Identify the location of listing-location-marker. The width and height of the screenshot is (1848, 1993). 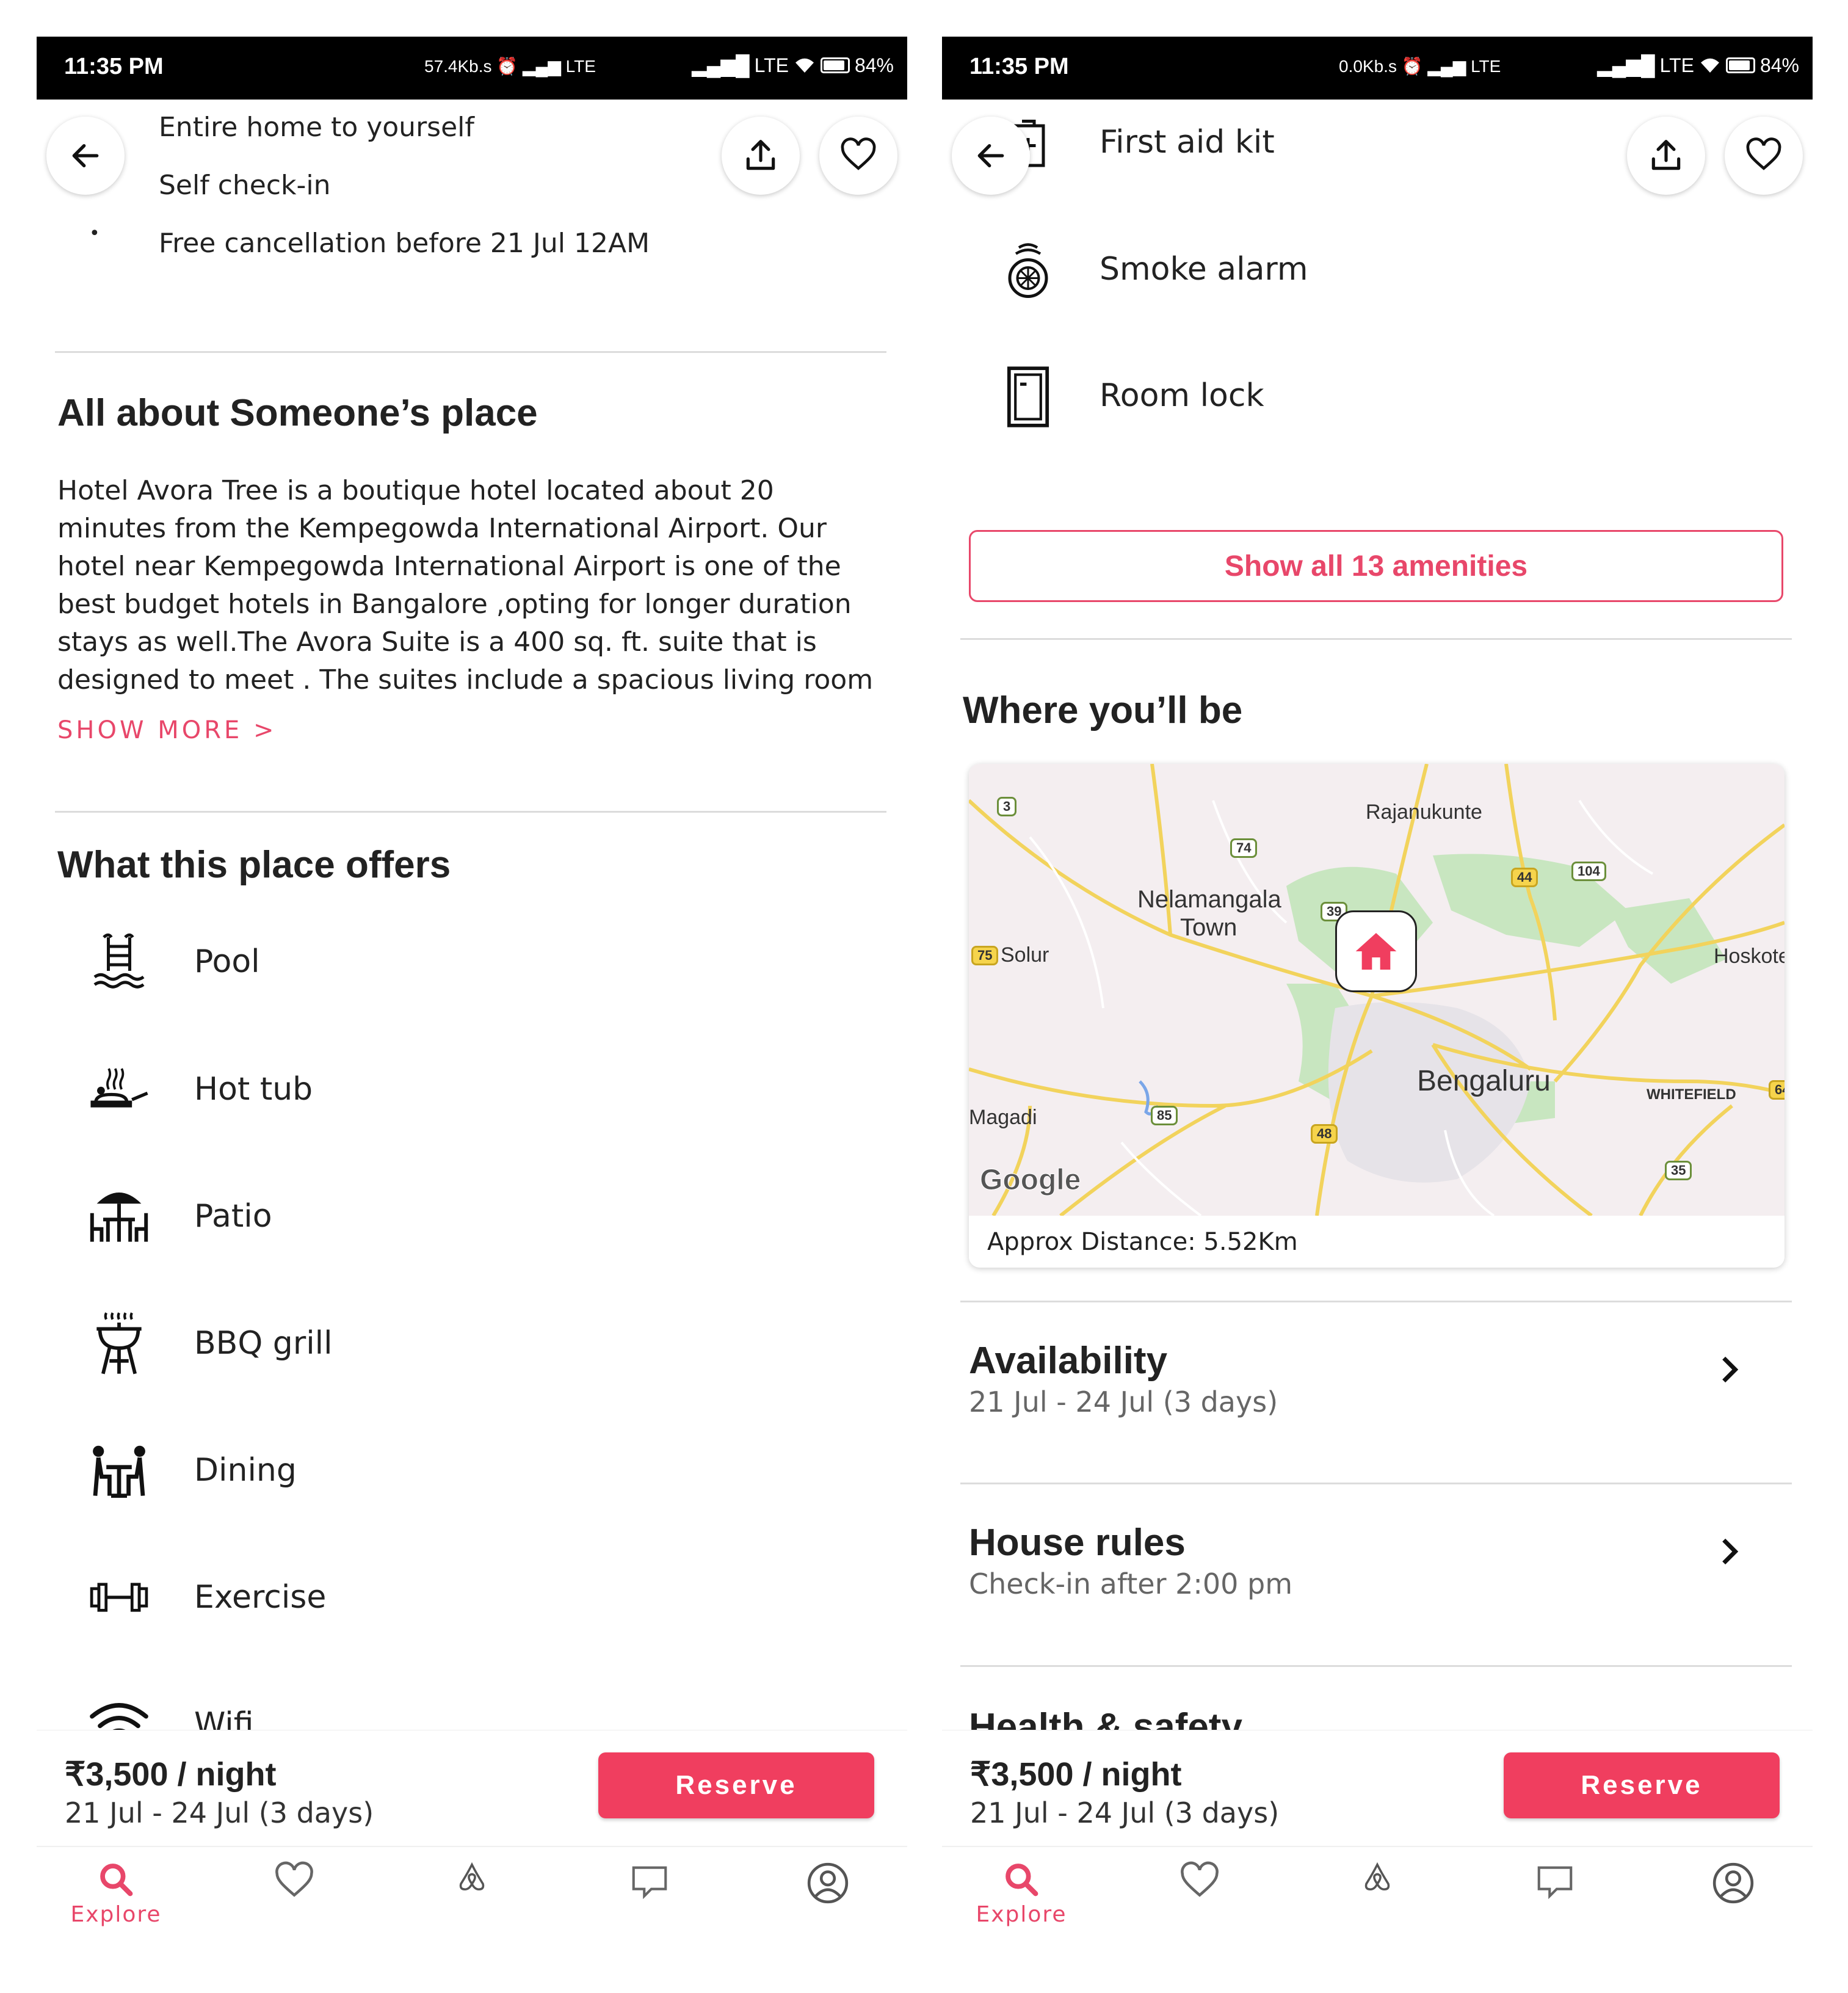
(1376, 951).